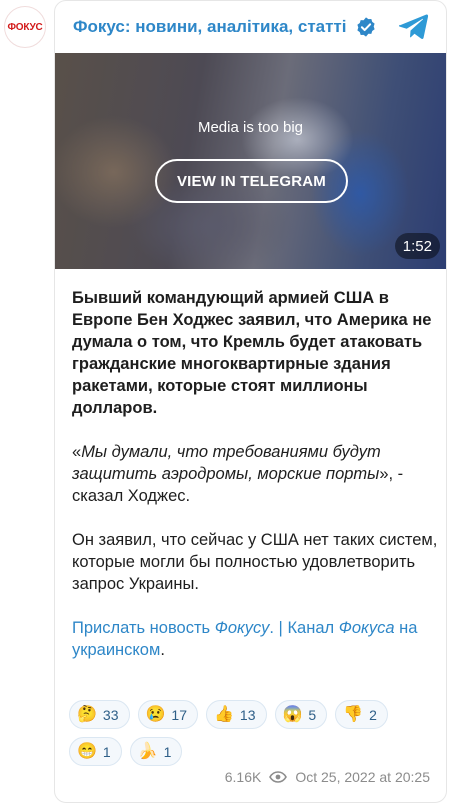  I want to click on reaction-thinking: 🤔 33, so click(99, 714).